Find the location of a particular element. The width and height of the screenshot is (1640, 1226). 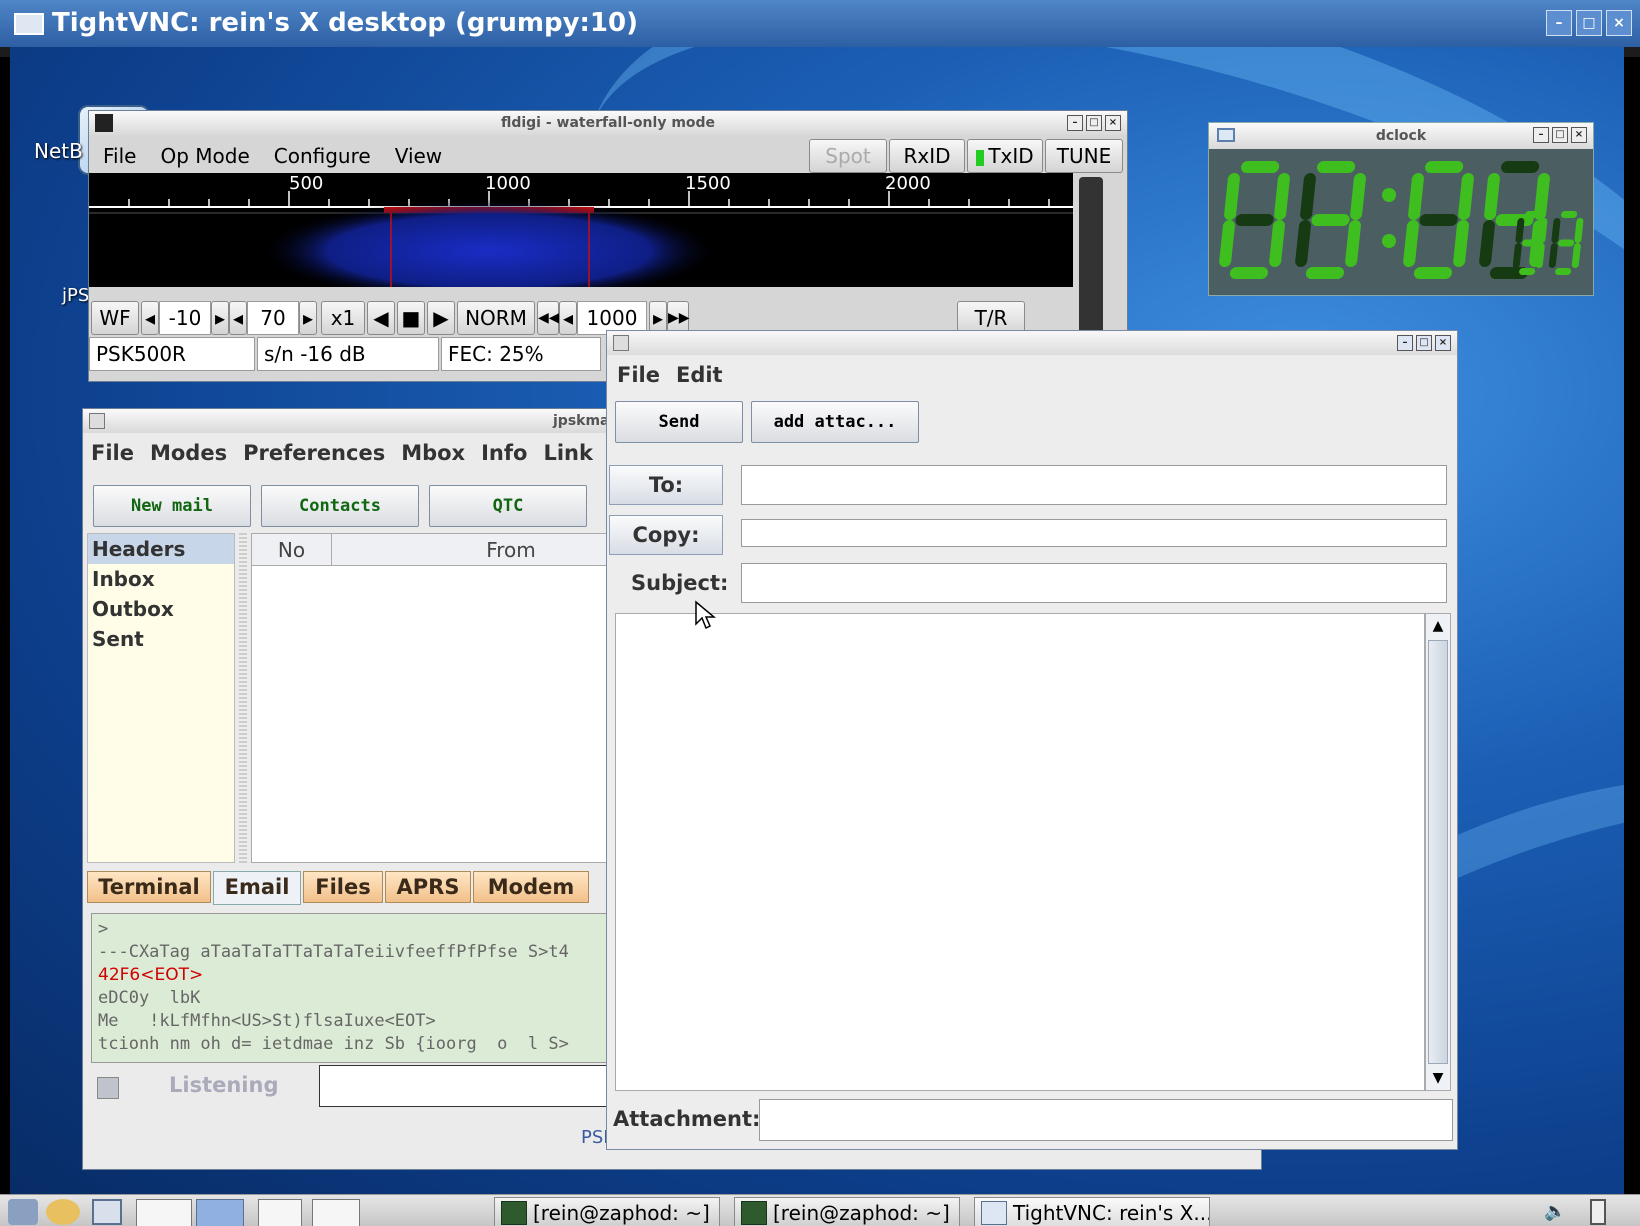

column-no: No is located at coordinates (292, 549).